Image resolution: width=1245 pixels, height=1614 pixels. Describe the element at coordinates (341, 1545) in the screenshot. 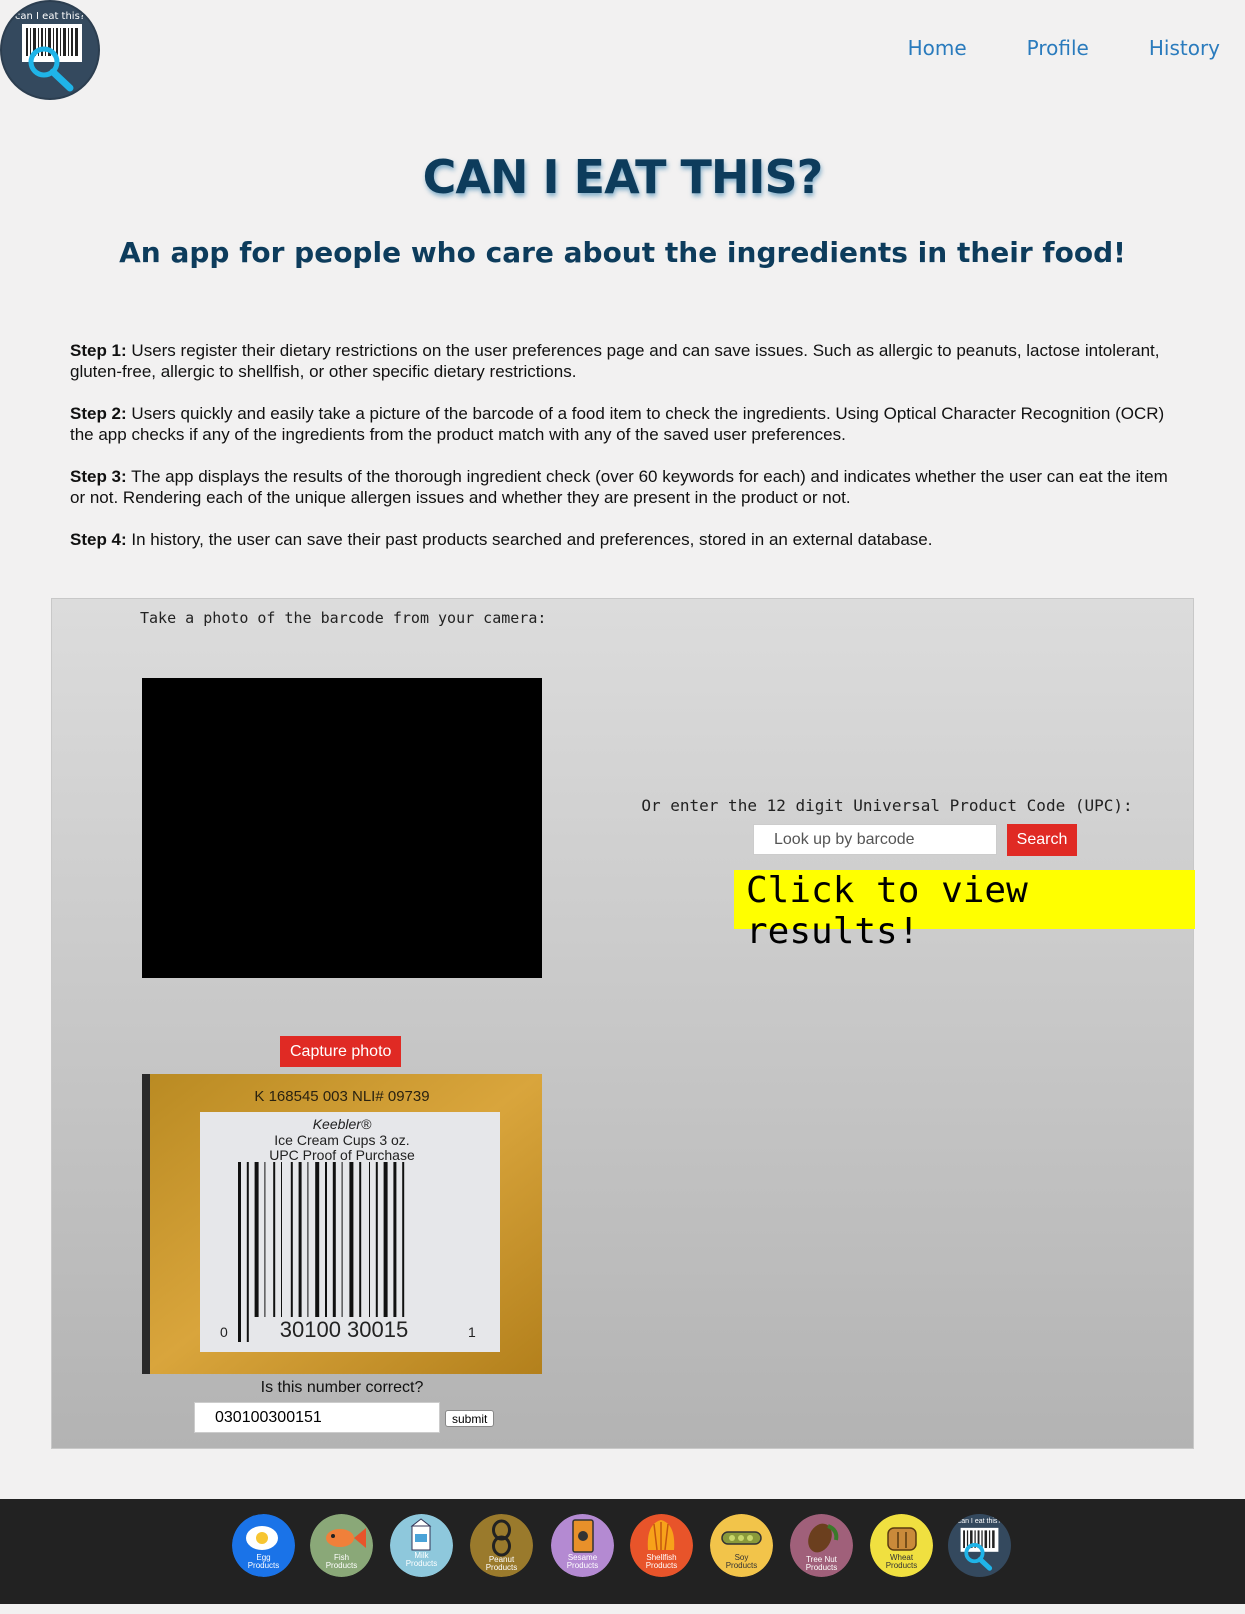

I see `fish-allergen-badge: Fish Products` at that location.